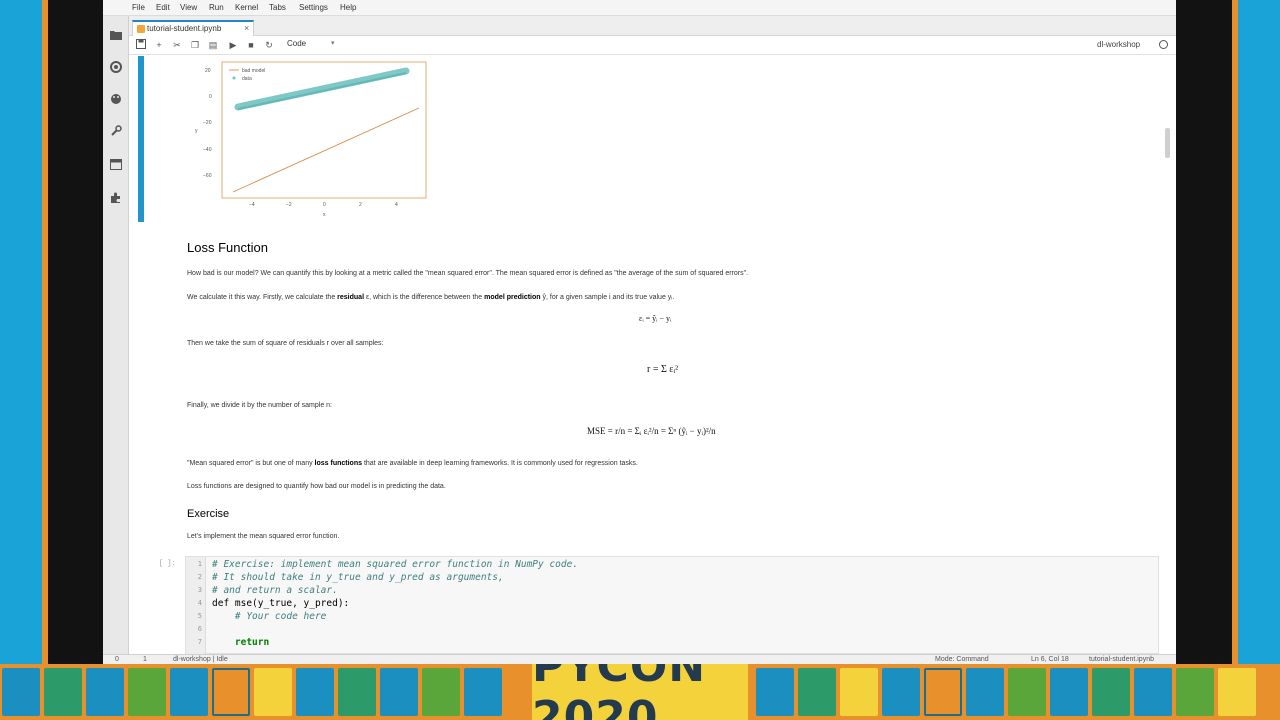 This screenshot has height=720, width=1280. What do you see at coordinates (210, 97) in the screenshot?
I see `y-tick: 0` at bounding box center [210, 97].